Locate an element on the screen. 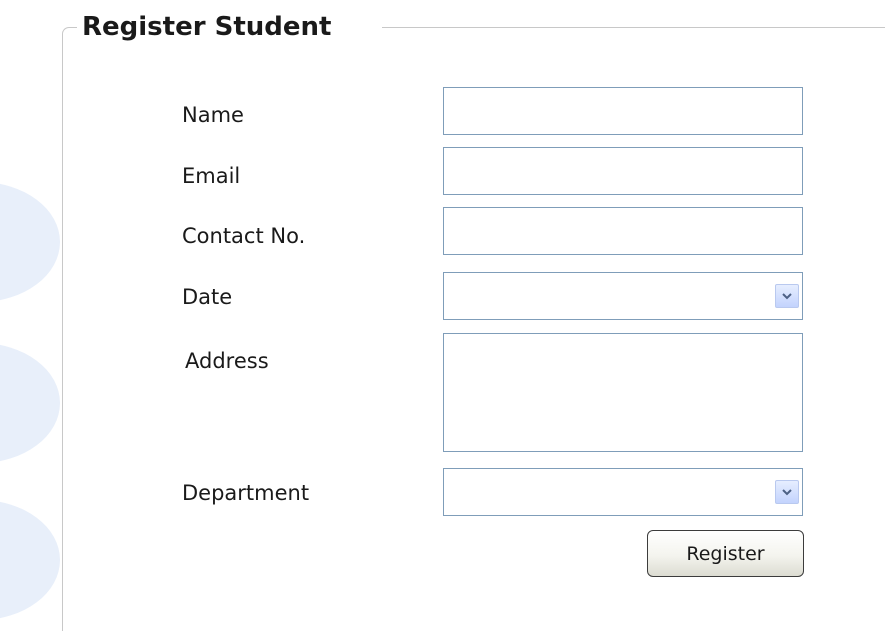 This screenshot has height=631, width=885. department-dropdown-button is located at coordinates (787, 492).